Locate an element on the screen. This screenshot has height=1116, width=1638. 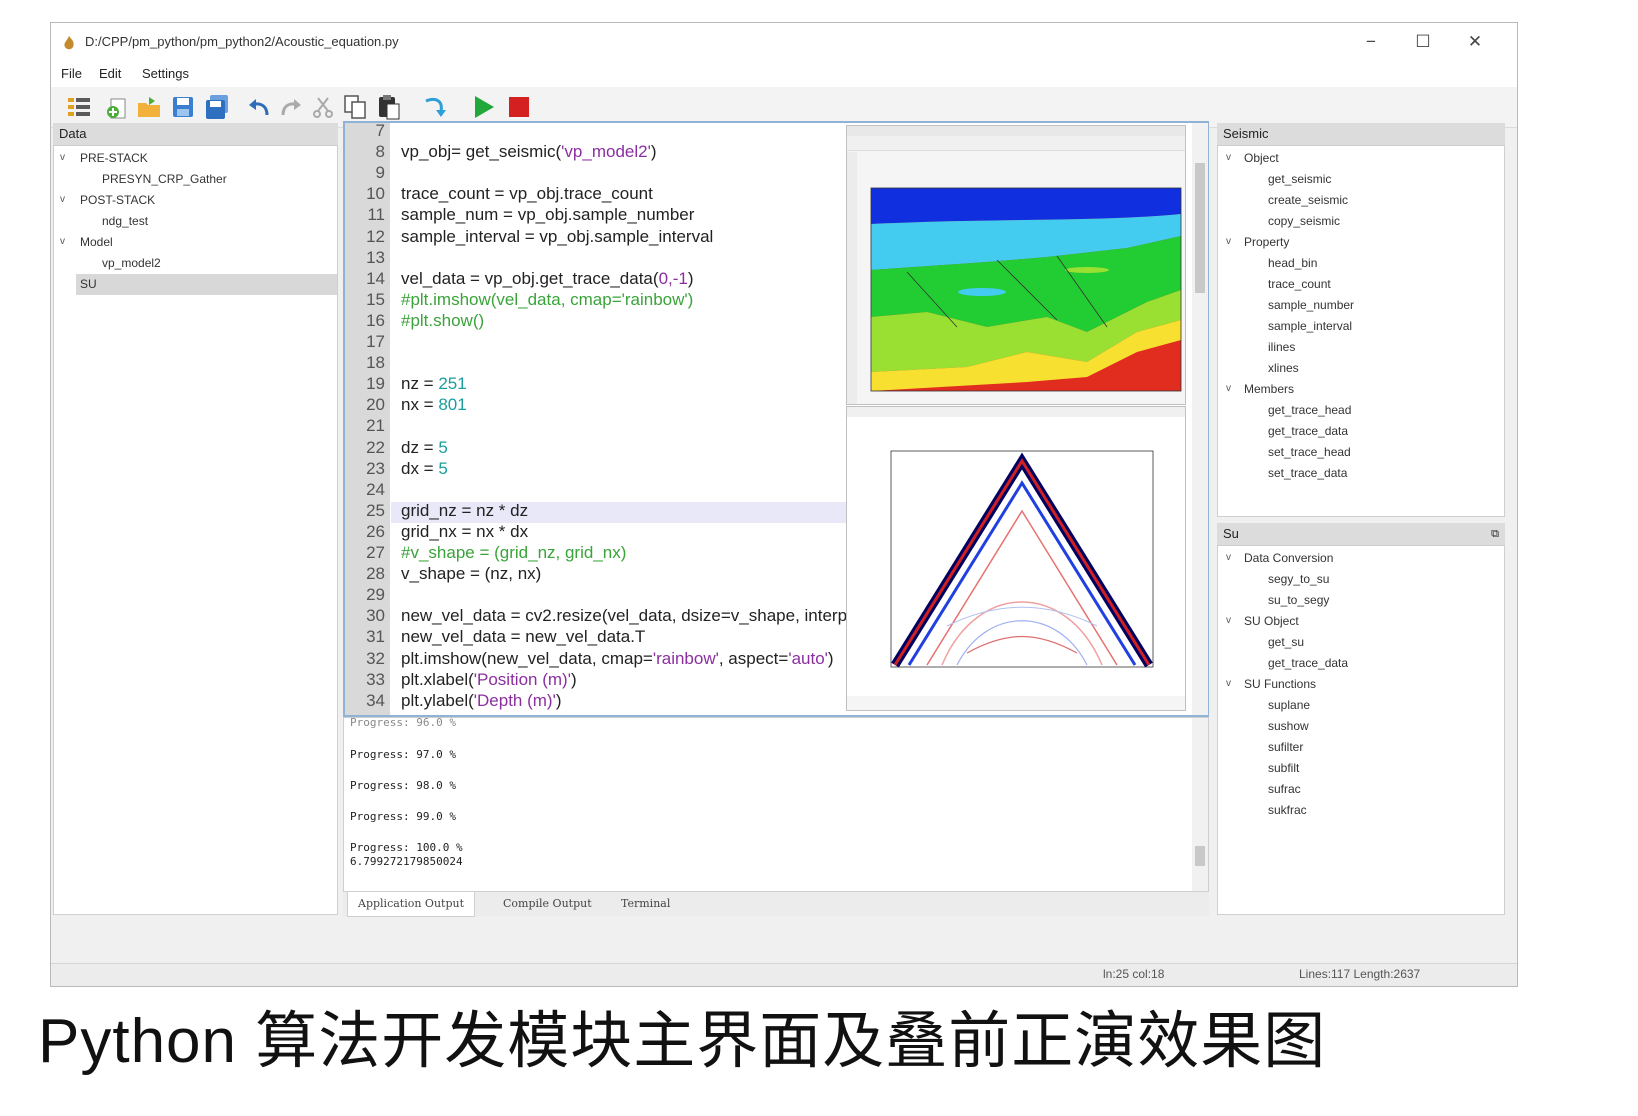
undock-icon: ⧉ is located at coordinates (1495, 534).